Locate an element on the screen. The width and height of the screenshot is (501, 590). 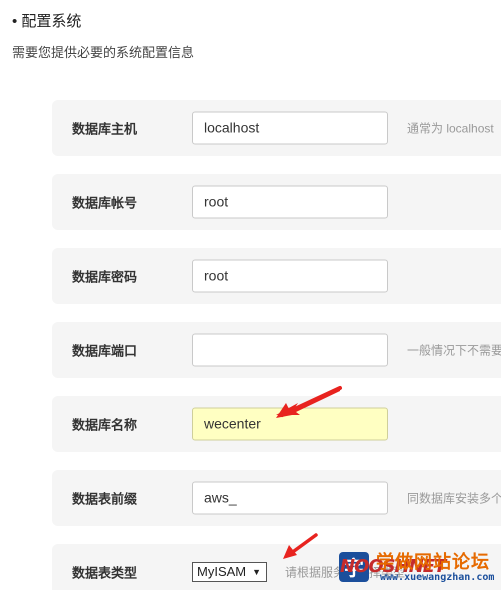
db-engine-select: MyISAM ▼ is located at coordinates (229, 572).